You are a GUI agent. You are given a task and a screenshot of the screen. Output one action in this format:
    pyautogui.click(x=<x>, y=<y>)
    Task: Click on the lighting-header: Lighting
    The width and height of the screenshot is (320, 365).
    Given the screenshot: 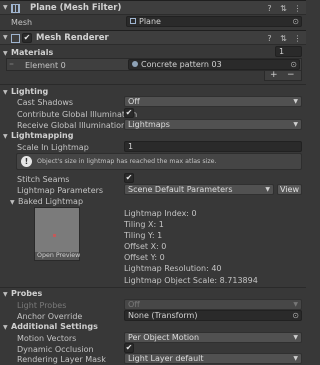 What is the action you would take?
    pyautogui.click(x=30, y=91)
    